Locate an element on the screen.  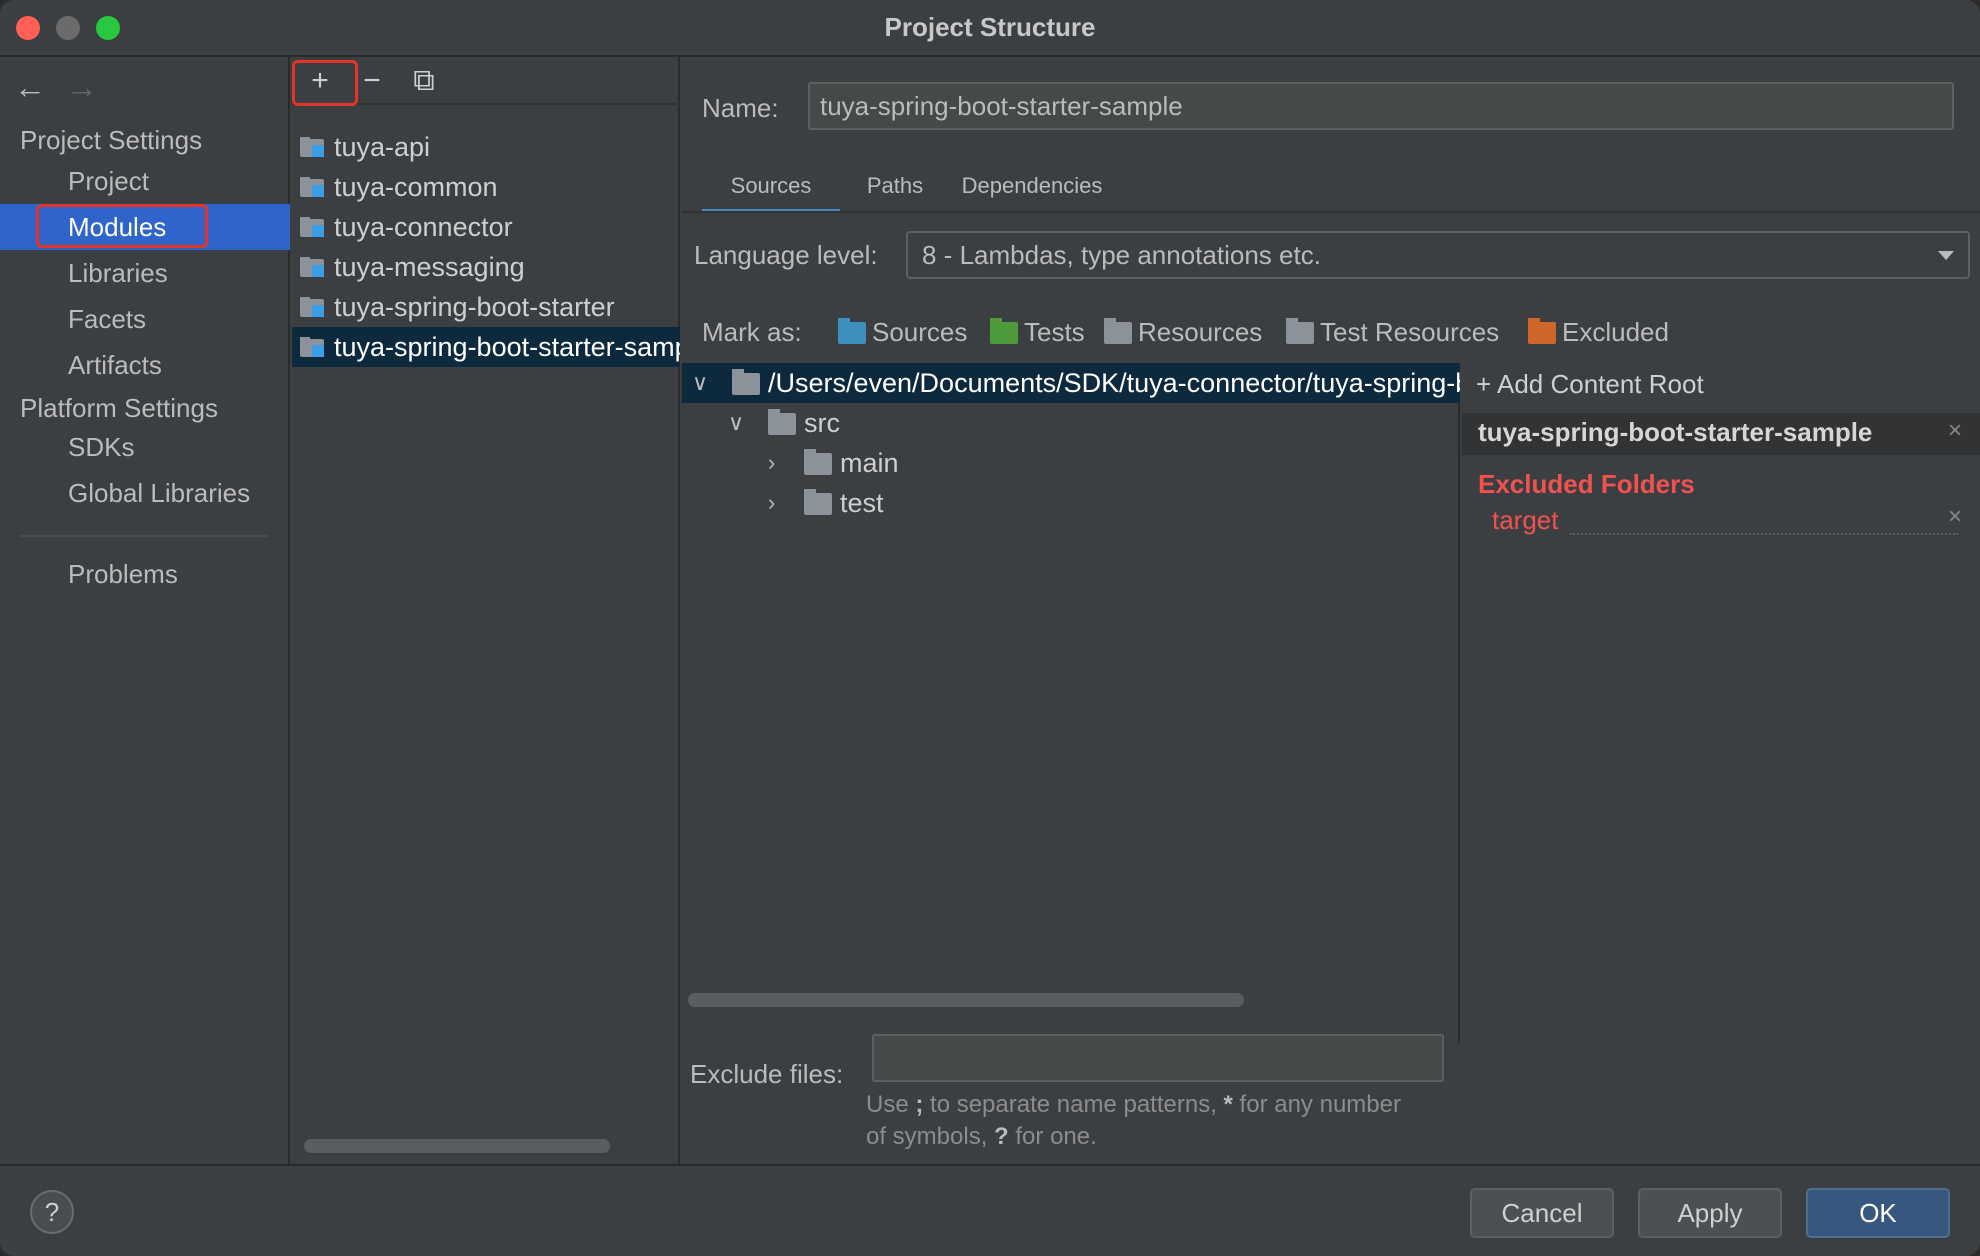
module-name-field: tuya-spring-boot-starter-sample is located at coordinates (1381, 106).